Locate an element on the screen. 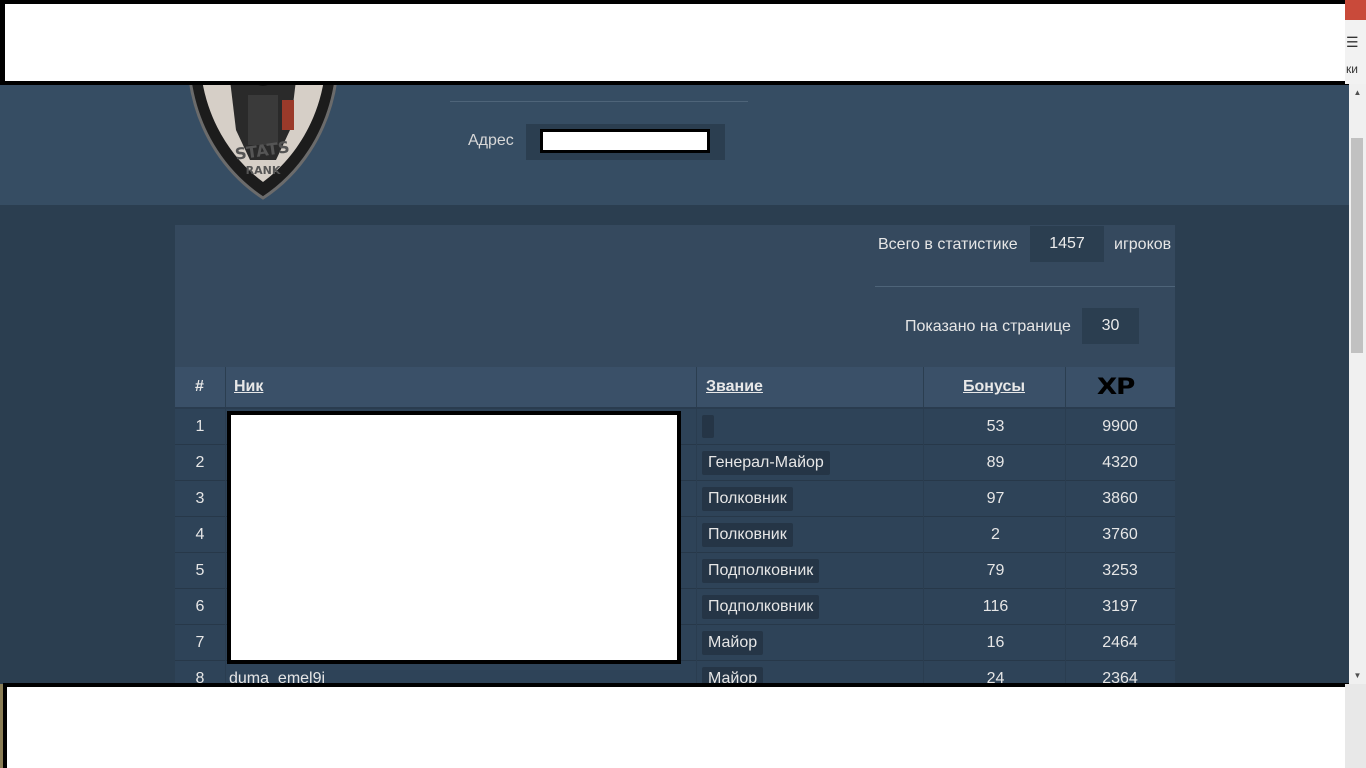  player-bonus: 89 is located at coordinates (995, 462).